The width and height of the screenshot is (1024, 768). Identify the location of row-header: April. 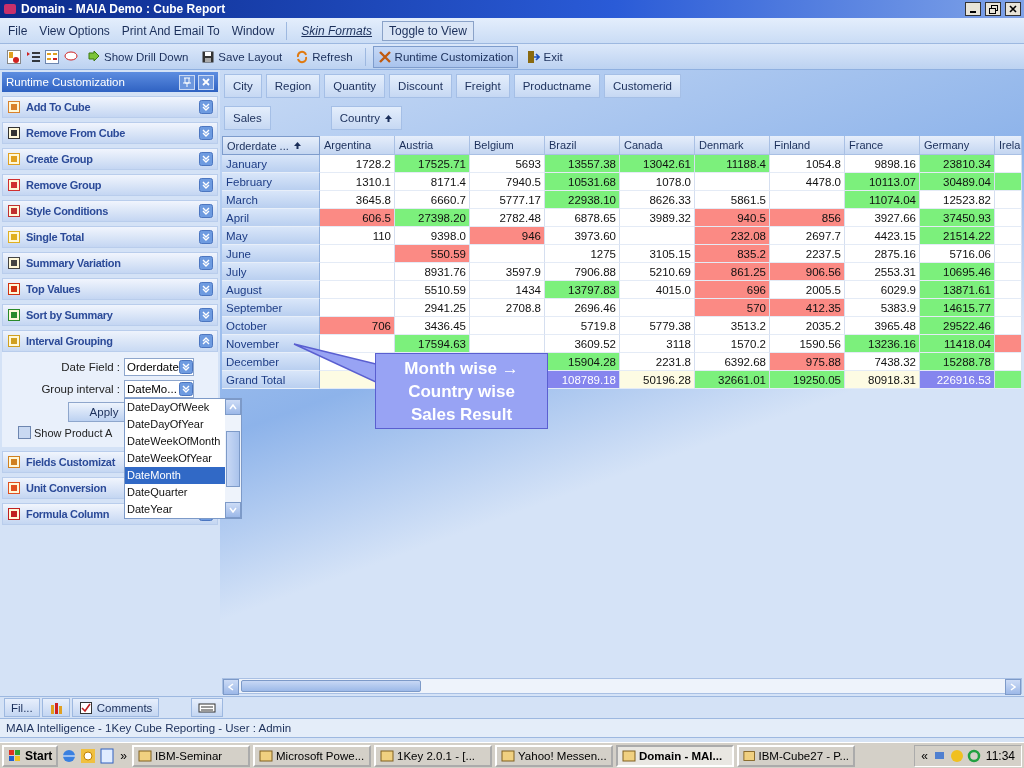
(271, 218).